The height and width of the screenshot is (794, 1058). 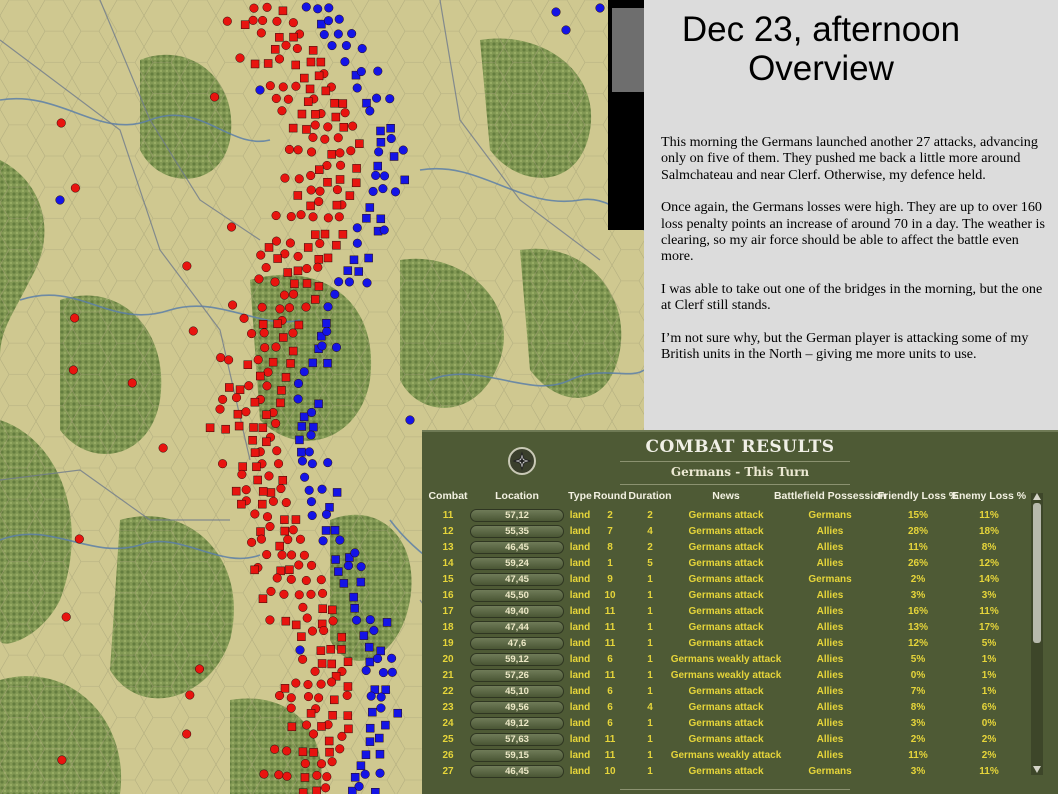 What do you see at coordinates (517, 496) in the screenshot?
I see `header-location: Location` at bounding box center [517, 496].